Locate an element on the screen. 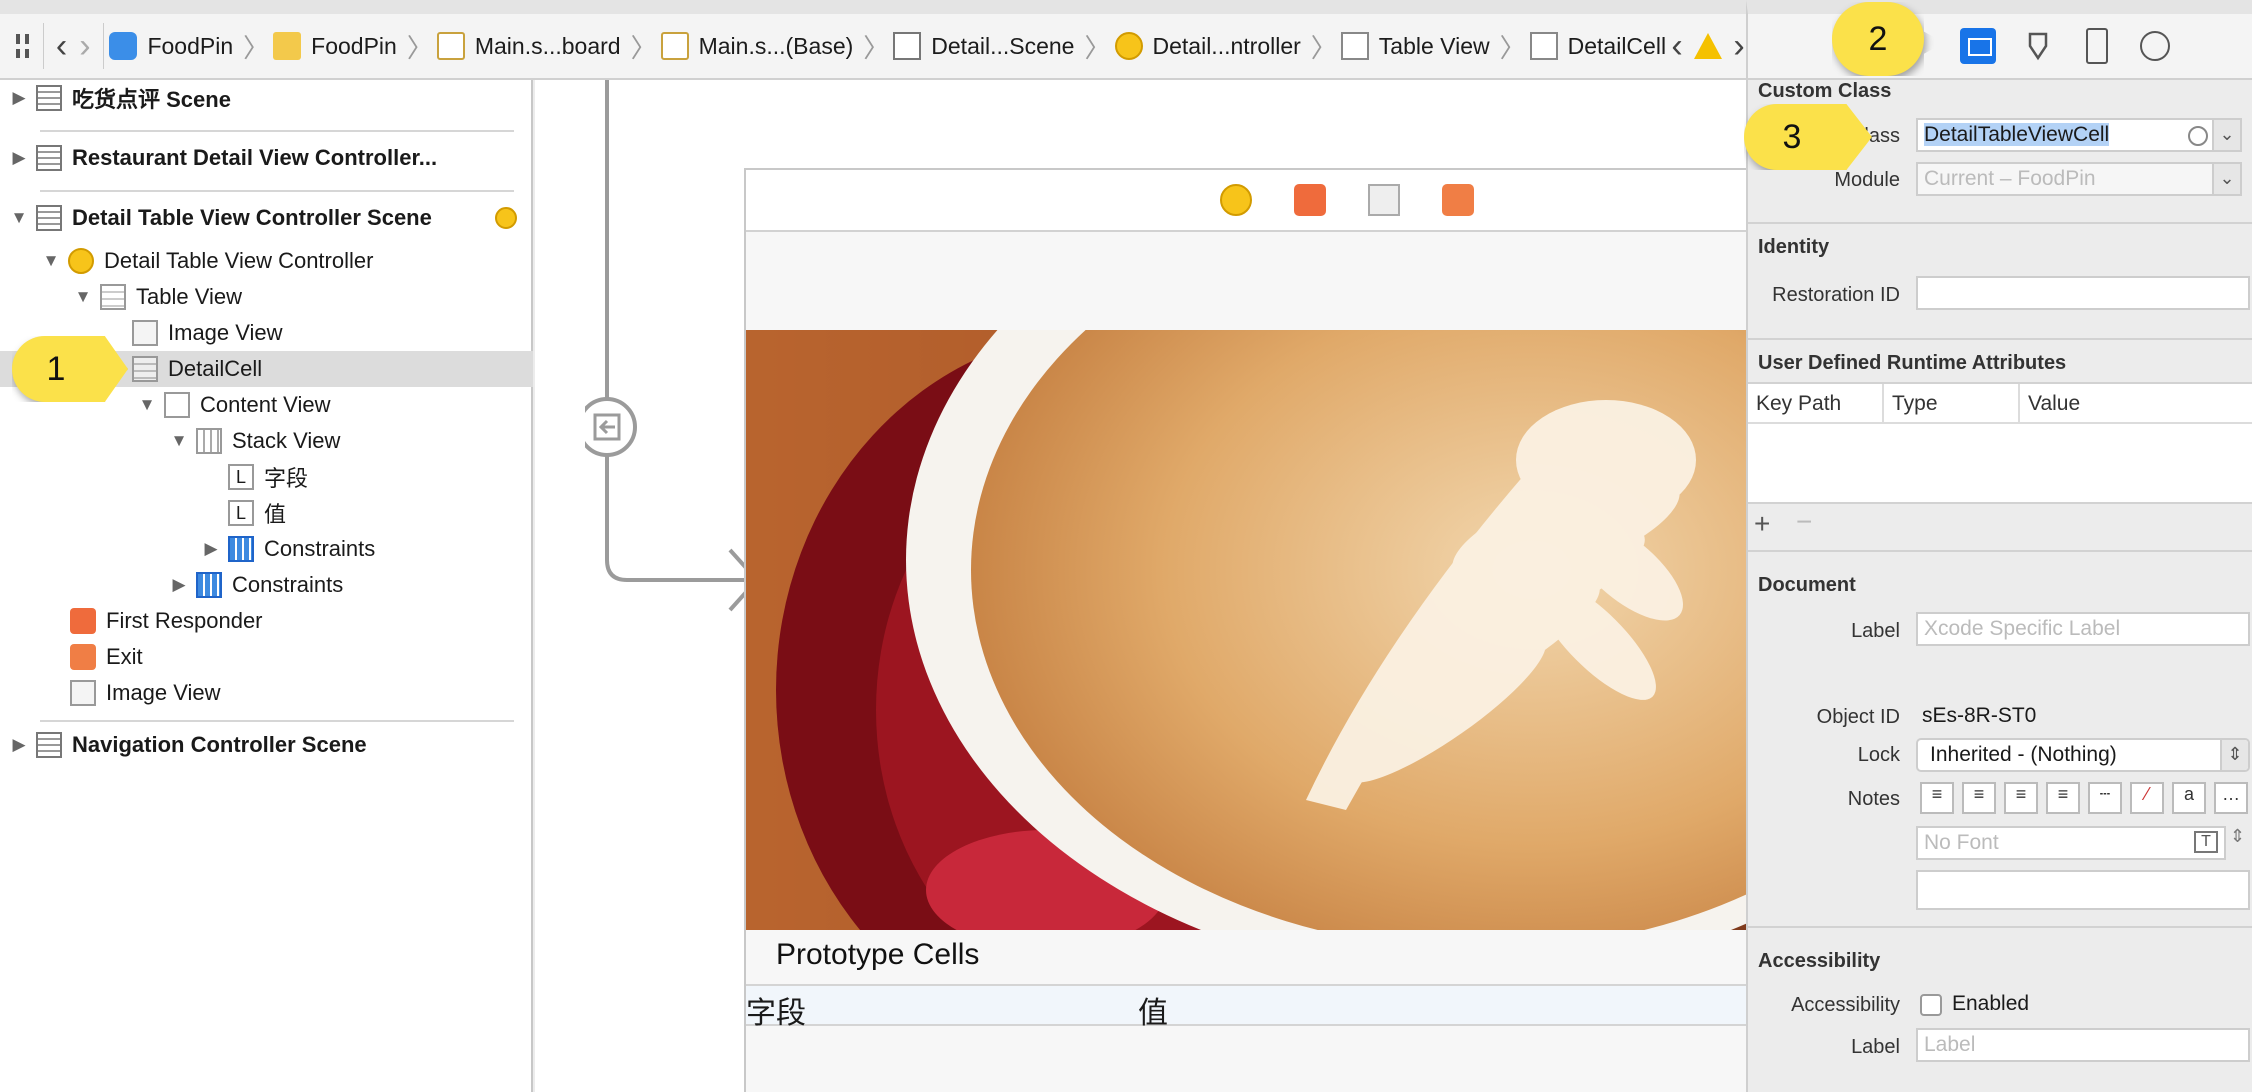 The height and width of the screenshot is (1092, 2252). outline-scene-detail-table: ▼ Detail Table View Controller Scene is located at coordinates (266, 218).